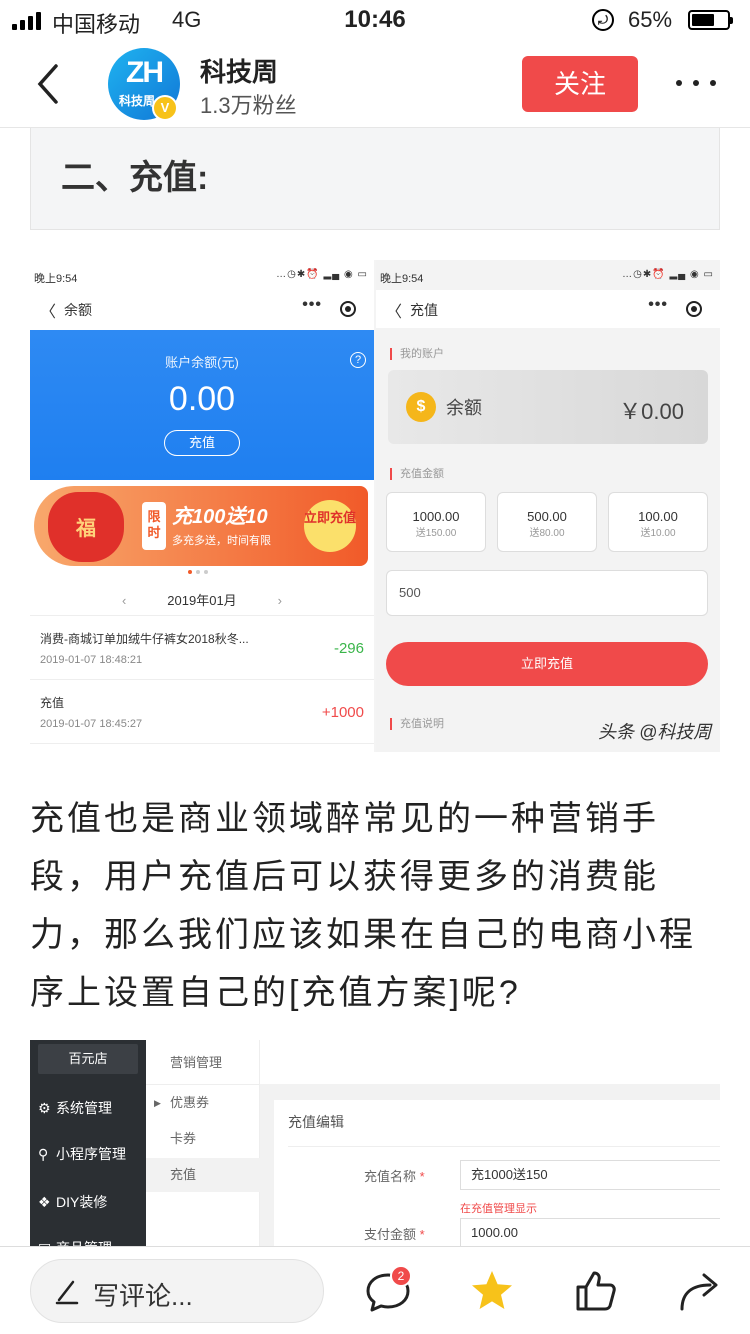 The image size is (750, 1334). I want to click on chevron-left-icon: ‹, so click(124, 600).